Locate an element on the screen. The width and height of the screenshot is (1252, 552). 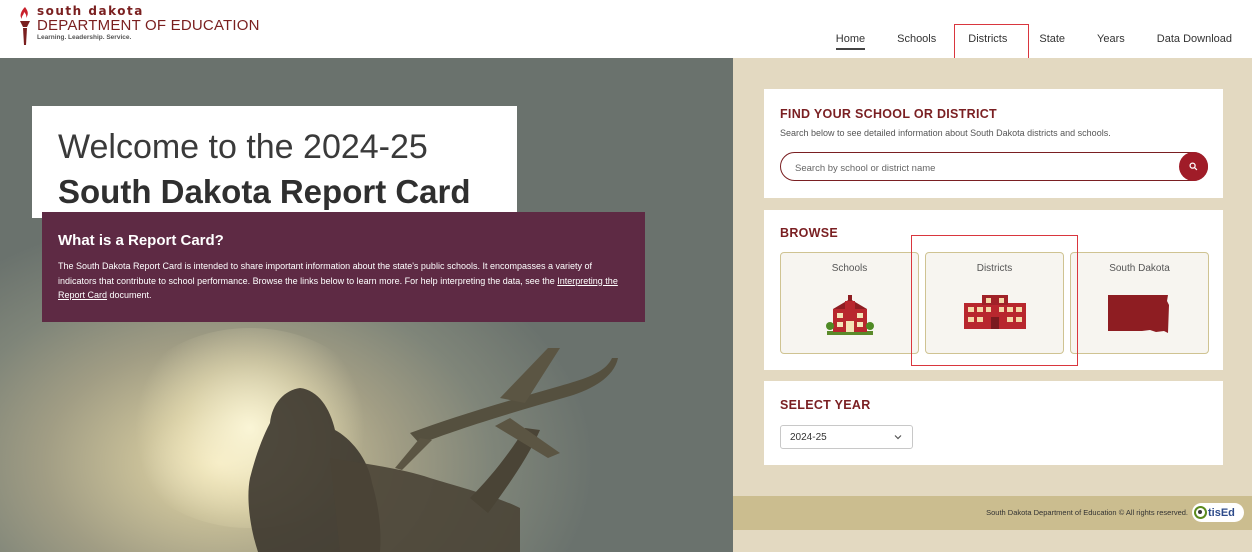
nav-districts-highlight is located at coordinates (991, 41).